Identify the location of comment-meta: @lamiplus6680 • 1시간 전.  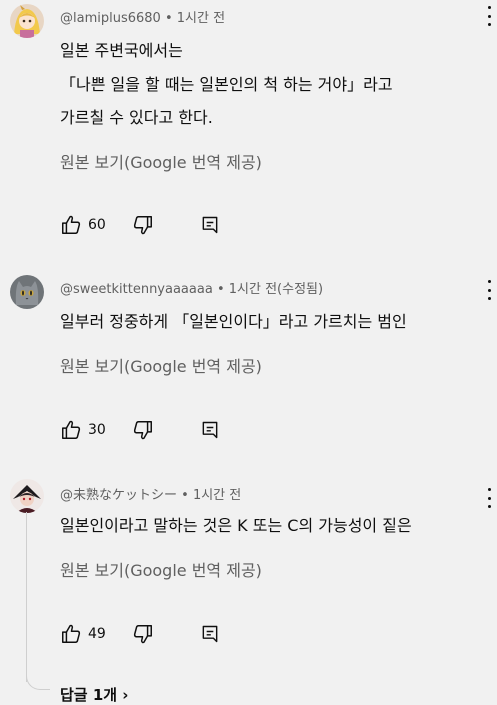
(142, 16).